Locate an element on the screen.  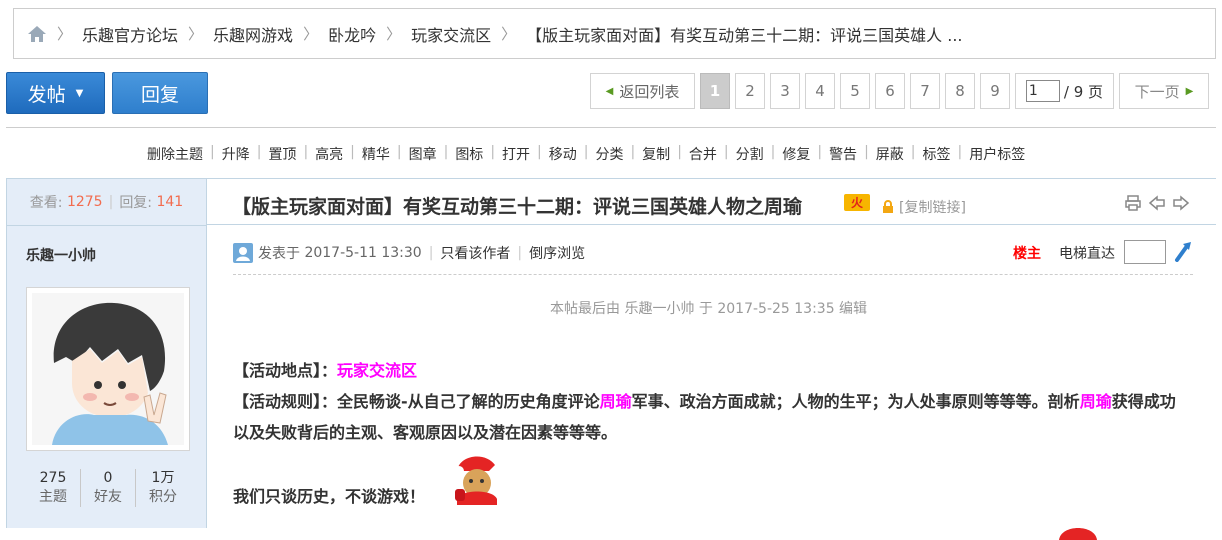
reply-button: 回复 is located at coordinates (160, 93).